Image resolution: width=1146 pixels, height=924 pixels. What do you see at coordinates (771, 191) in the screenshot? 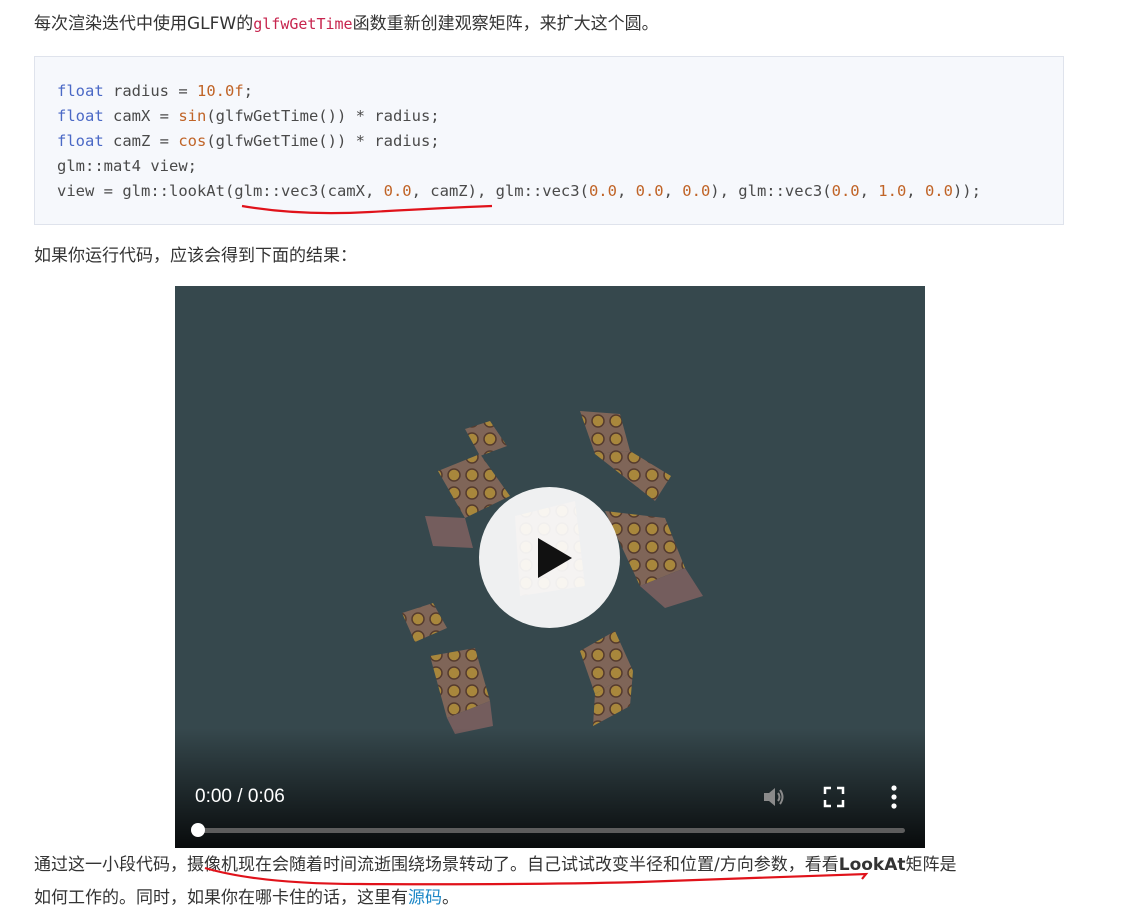
I see `code-token: ), glm::vec3(` at bounding box center [771, 191].